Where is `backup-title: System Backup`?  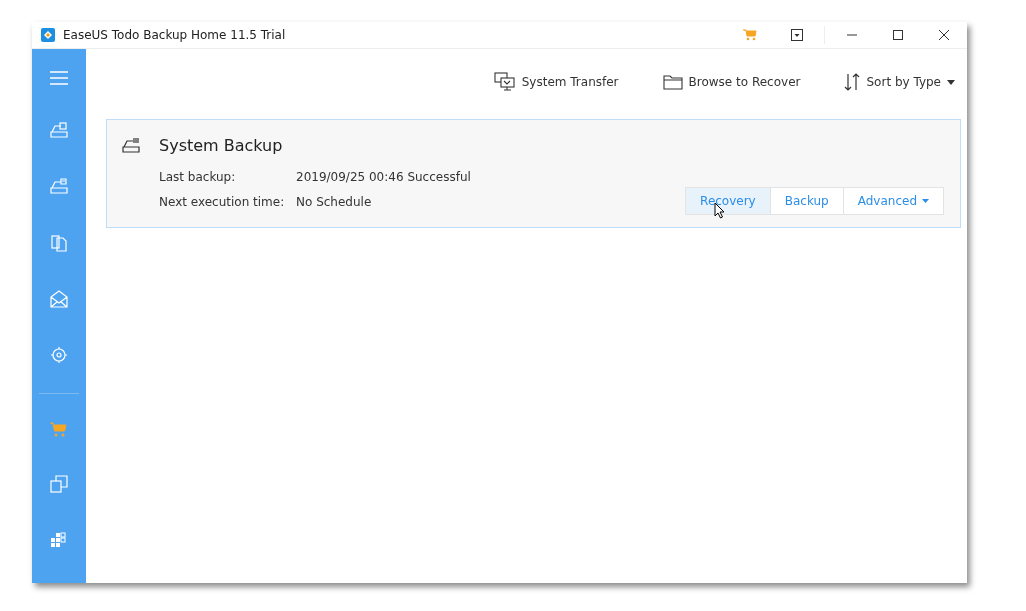 backup-title: System Backup is located at coordinates (221, 145).